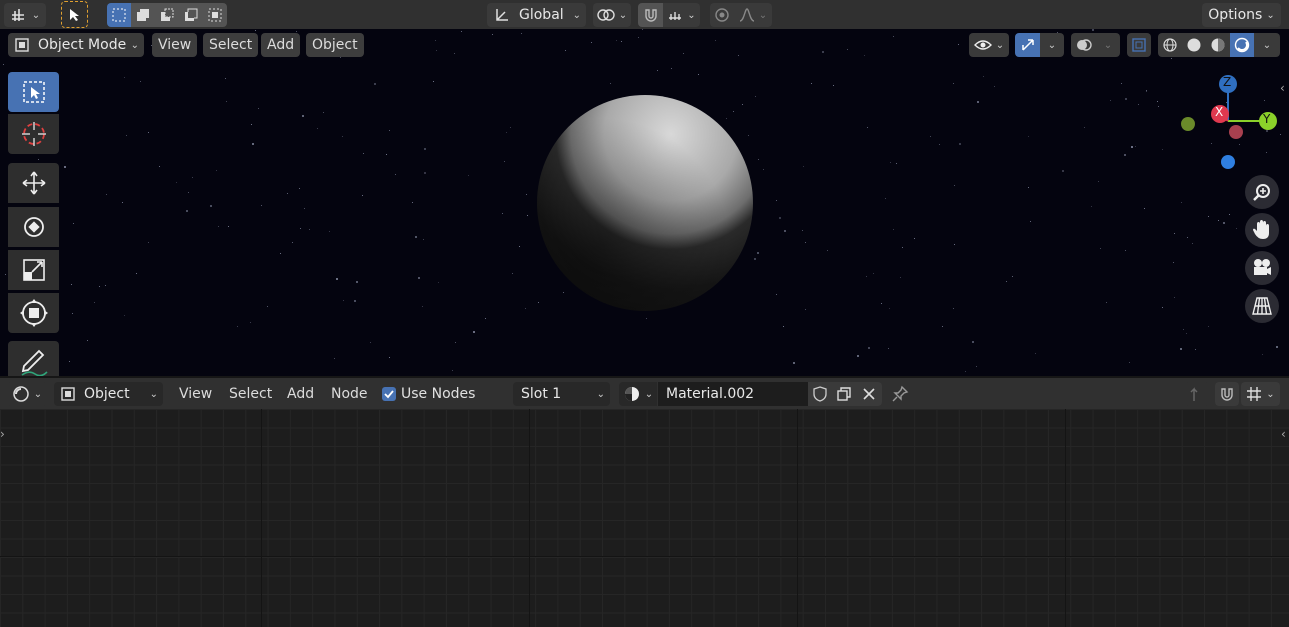 The height and width of the screenshot is (627, 1289). What do you see at coordinates (74, 14) in the screenshot?
I see `select-tool-button` at bounding box center [74, 14].